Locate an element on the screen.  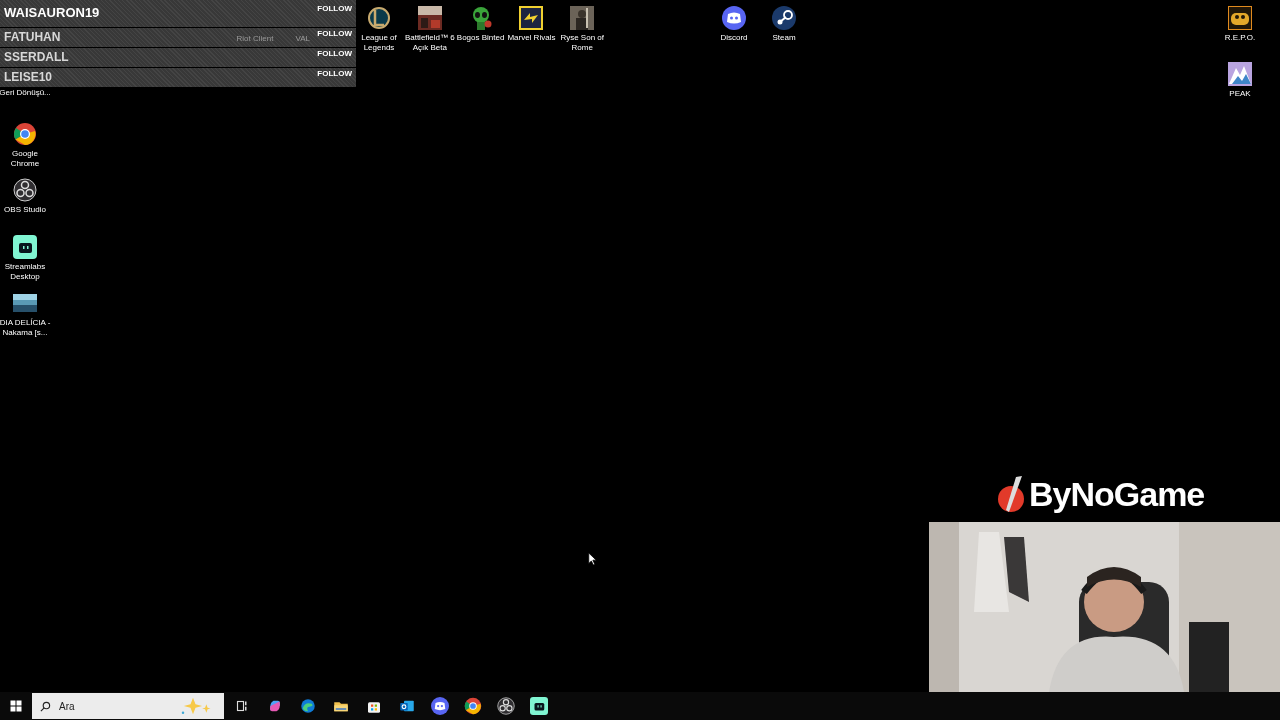
icon-label: Bogos Binted is located at coordinates (480, 38).